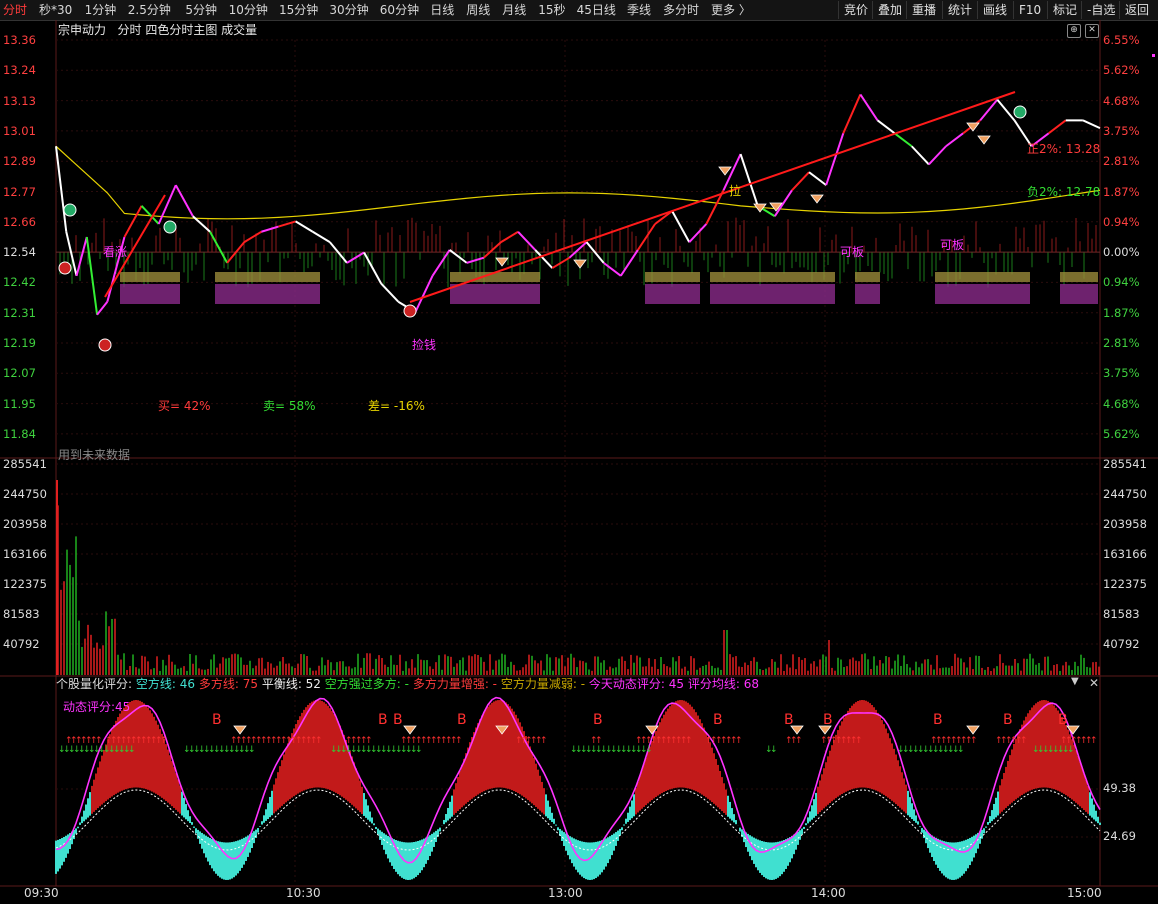 The image size is (1158, 904). Describe the element at coordinates (1121, 130) in the screenshot. I see `percent-tick-label: 3.75%` at that location.